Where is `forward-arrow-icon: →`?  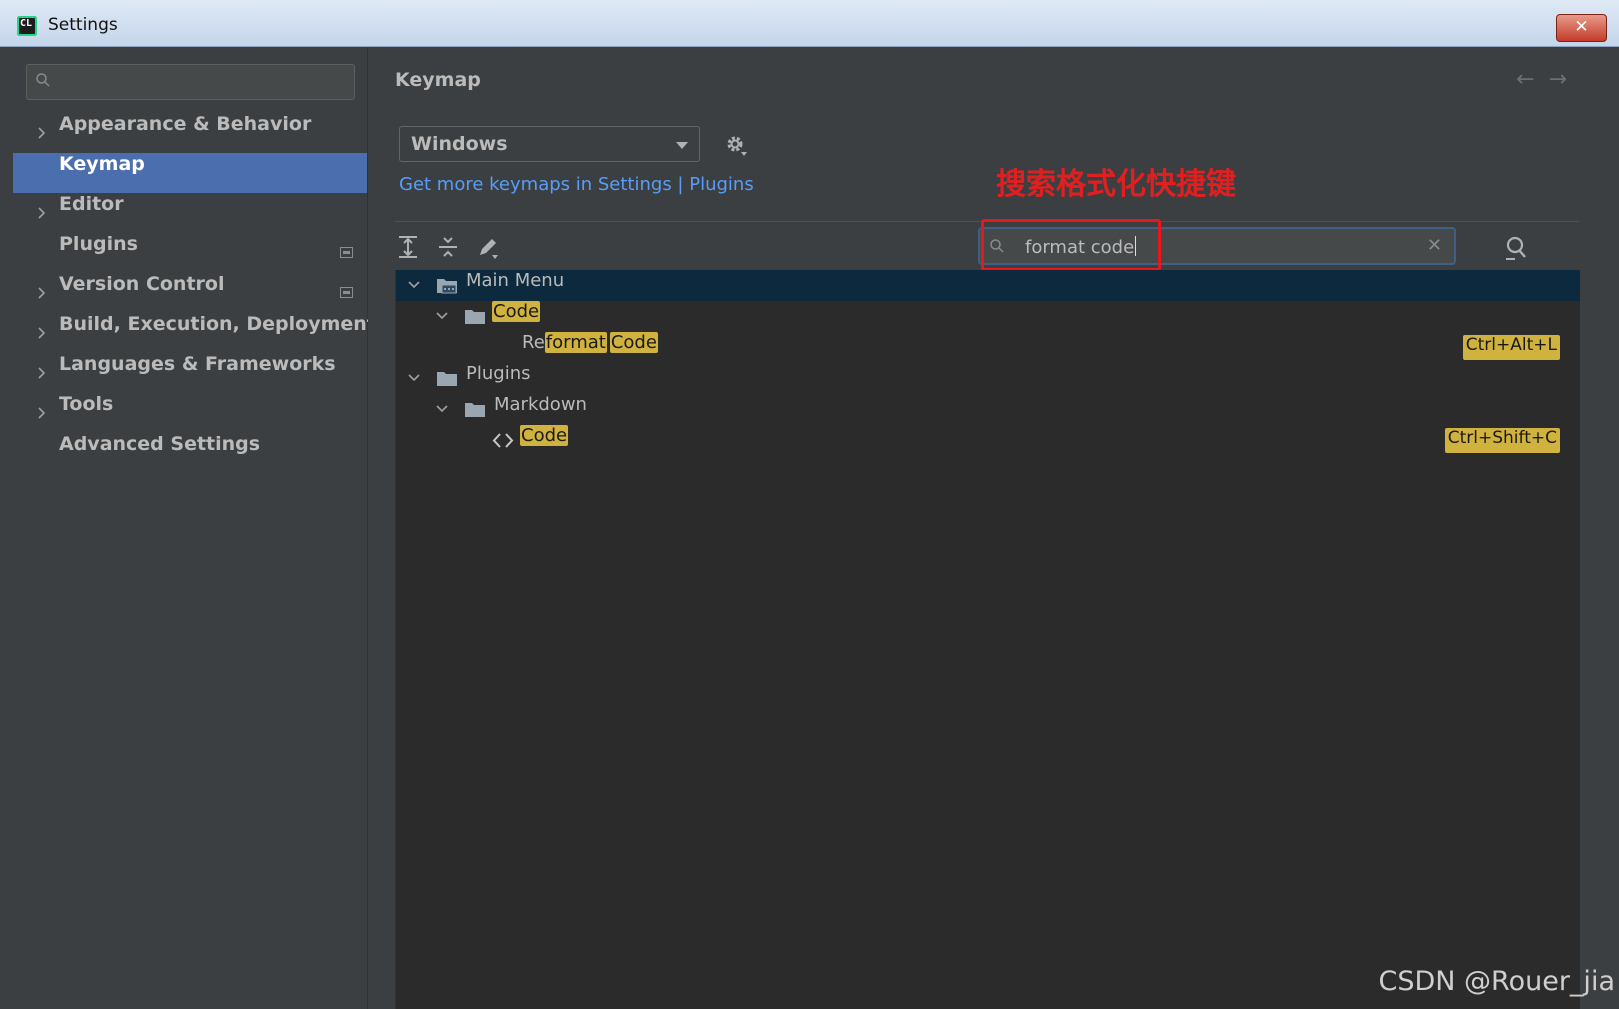 forward-arrow-icon: → is located at coordinates (1565, 79).